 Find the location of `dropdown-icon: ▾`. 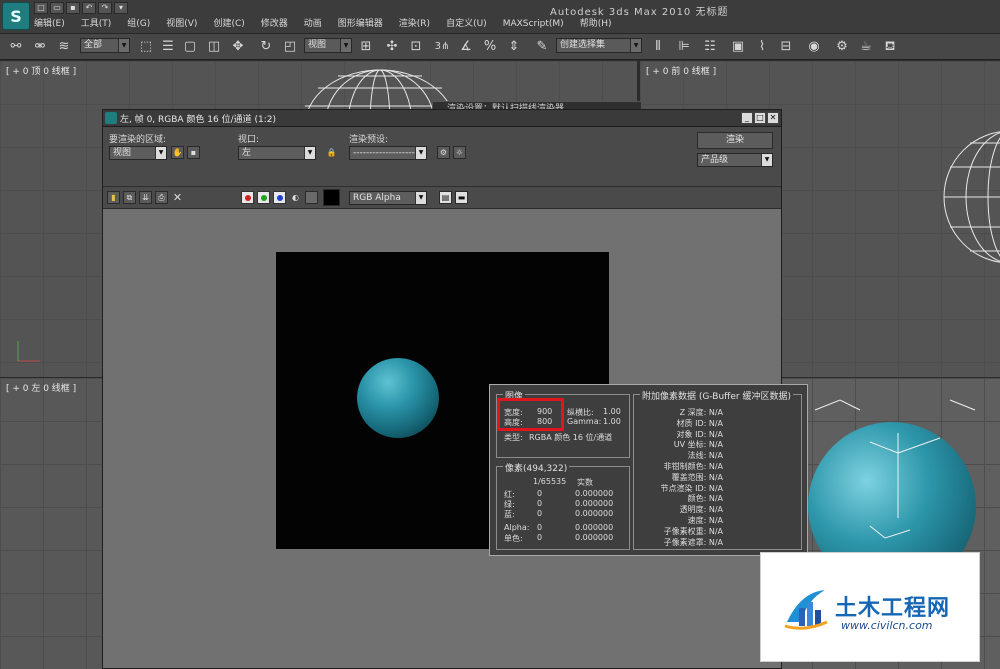

dropdown-icon: ▾ is located at coordinates (121, 8).